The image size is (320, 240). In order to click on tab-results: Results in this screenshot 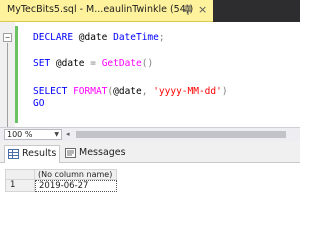, I will do `click(32, 154)`.